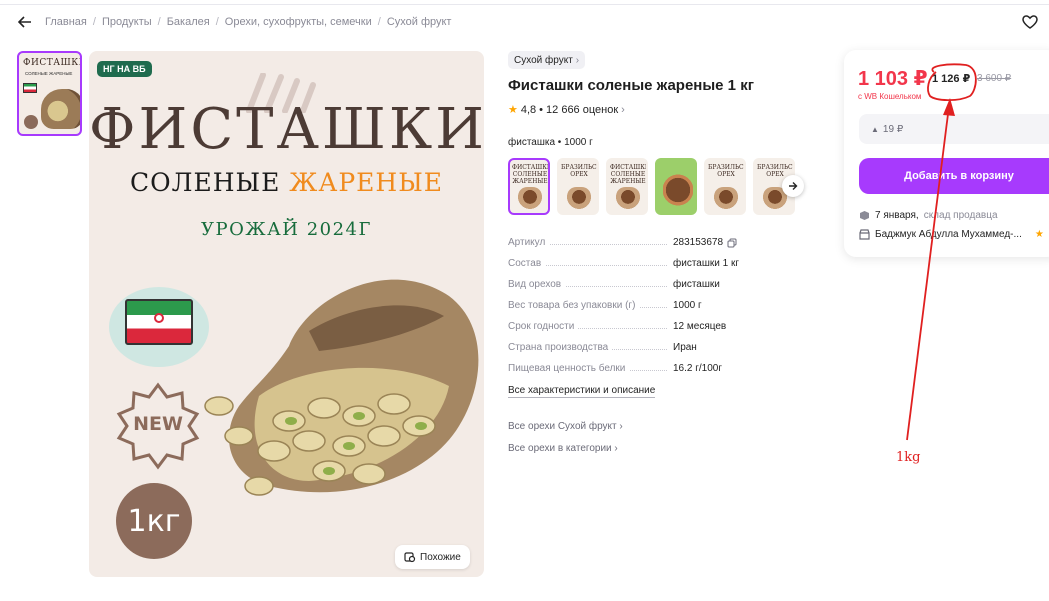  I want to click on spec-key: Артикул, so click(590, 242).